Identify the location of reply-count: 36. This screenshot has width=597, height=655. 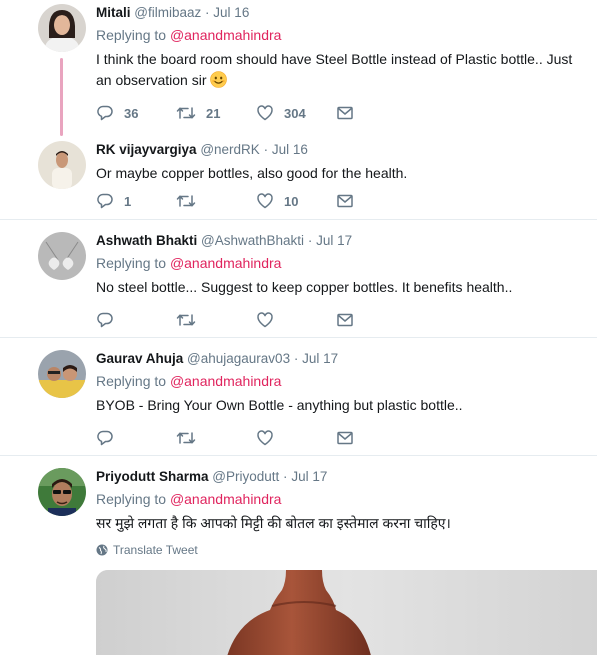
(131, 113).